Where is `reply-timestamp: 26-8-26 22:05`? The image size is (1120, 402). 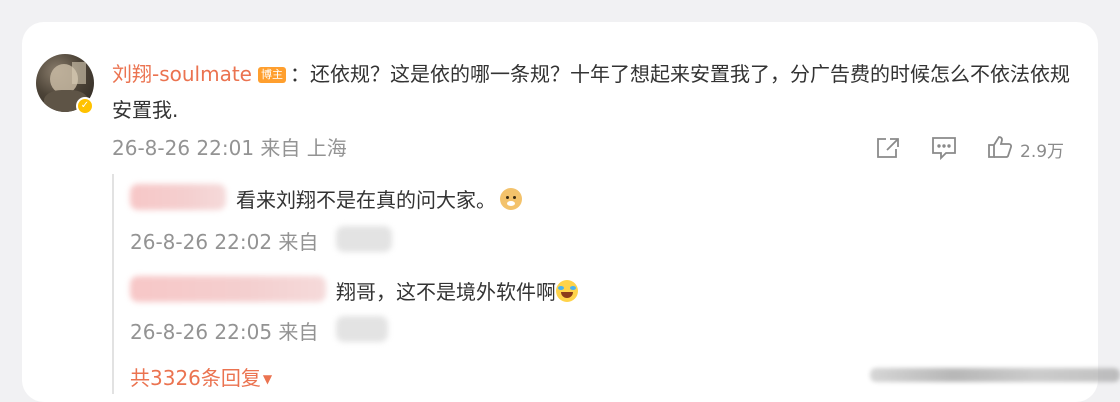
reply-timestamp: 26-8-26 22:05 is located at coordinates (201, 332).